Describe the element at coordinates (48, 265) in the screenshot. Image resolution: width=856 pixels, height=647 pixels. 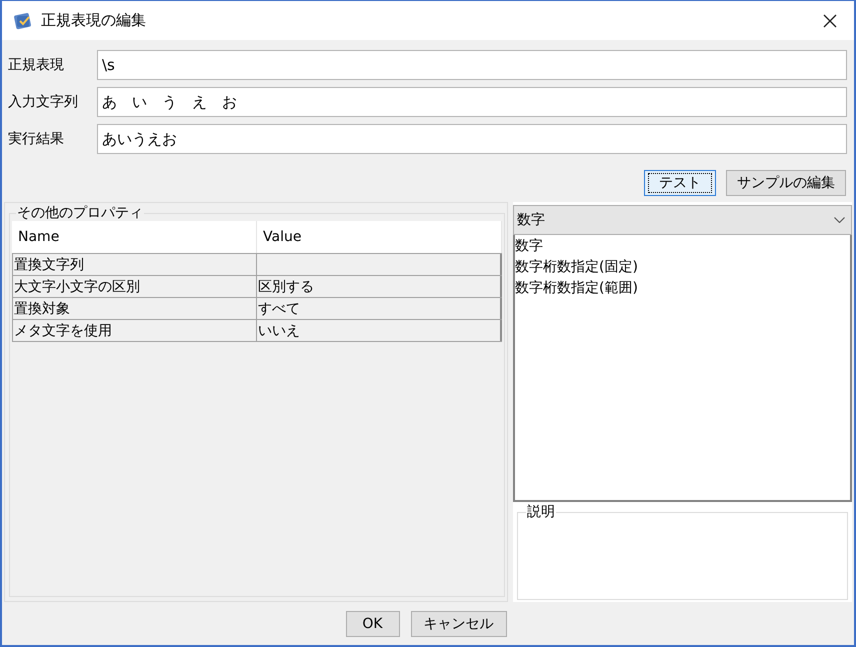
I see `property-name: 置換文字列` at that location.